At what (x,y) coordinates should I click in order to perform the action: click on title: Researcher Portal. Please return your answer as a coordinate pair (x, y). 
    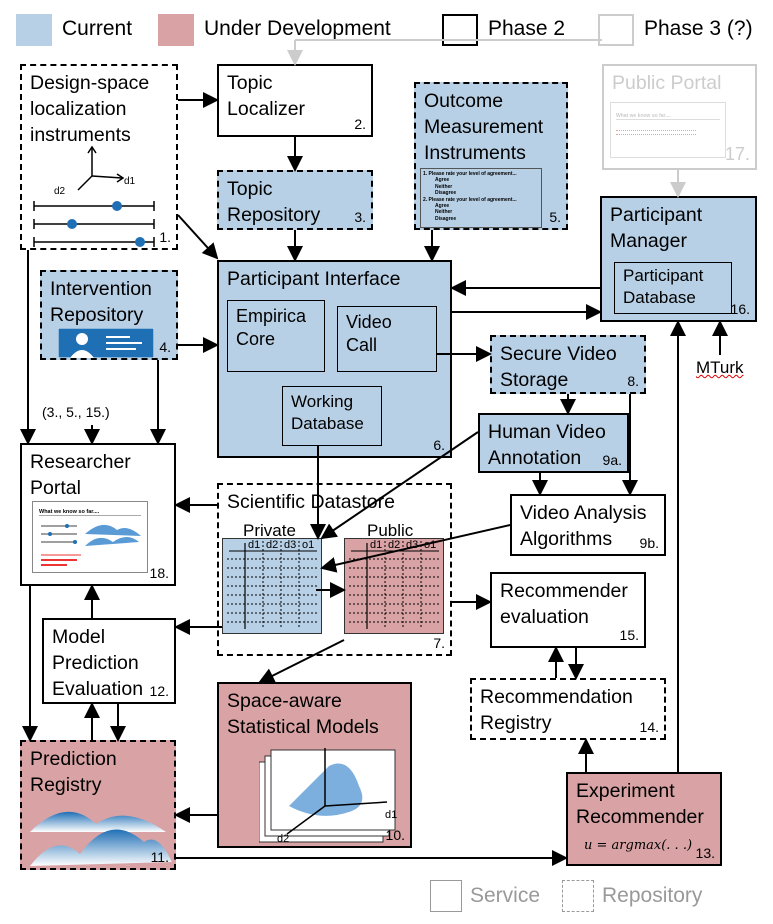
    Looking at the image, I should click on (80, 475).